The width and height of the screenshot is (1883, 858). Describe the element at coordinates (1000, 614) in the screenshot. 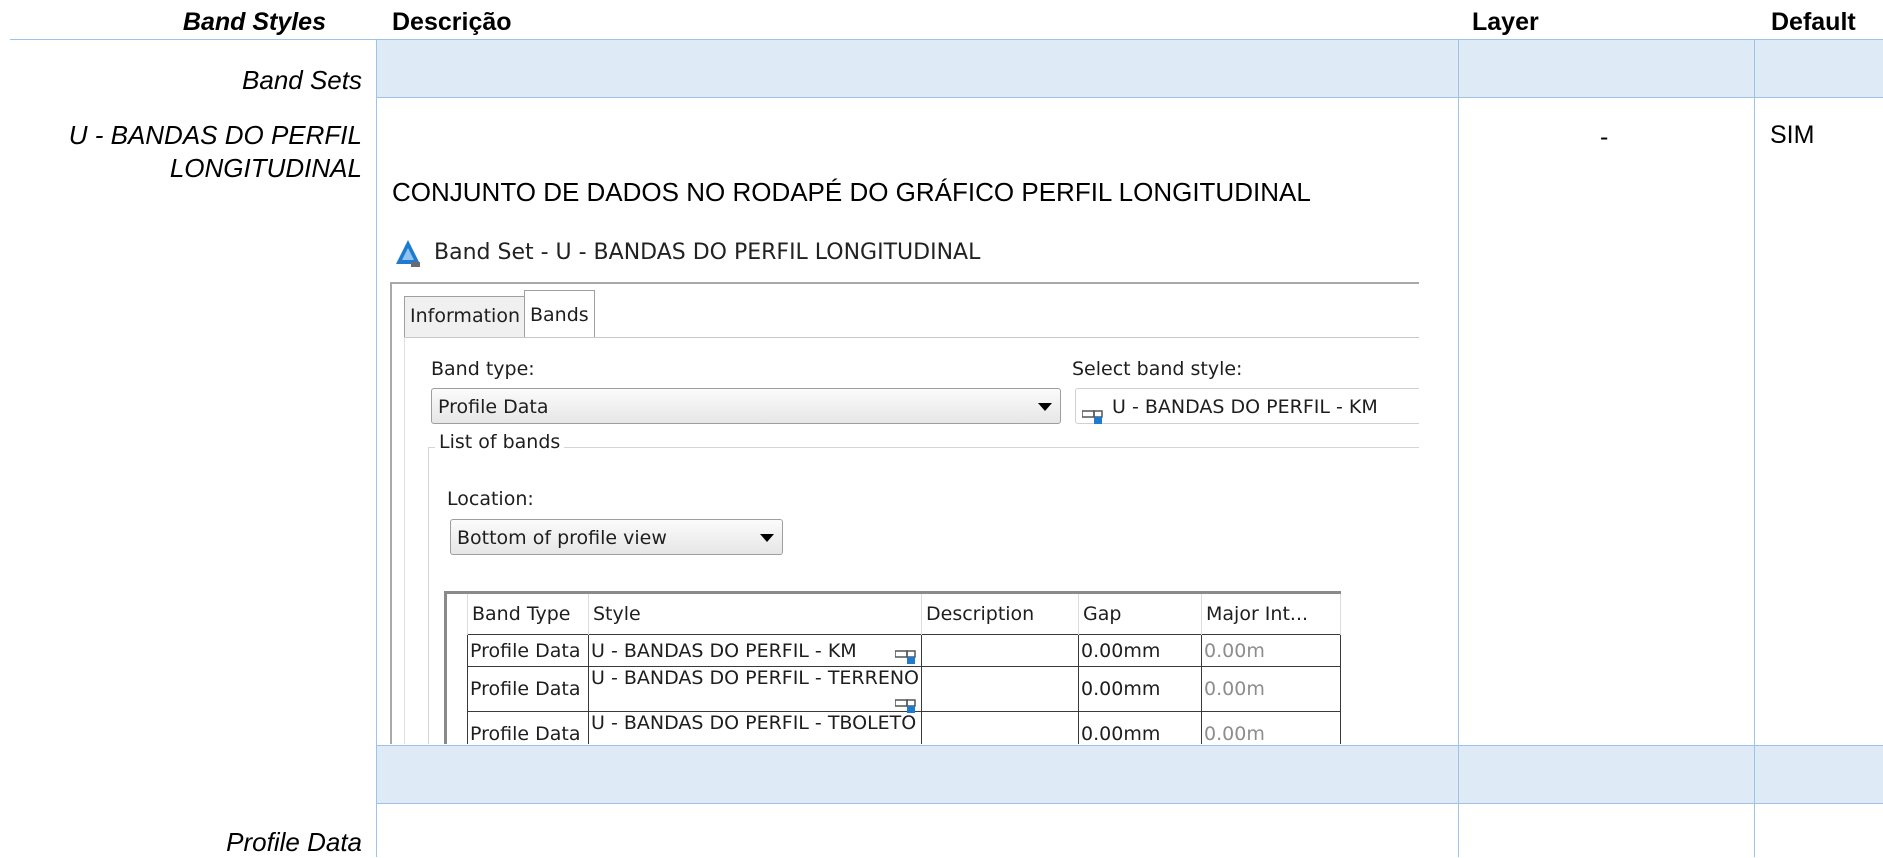

I see `column-header-description: Description` at that location.